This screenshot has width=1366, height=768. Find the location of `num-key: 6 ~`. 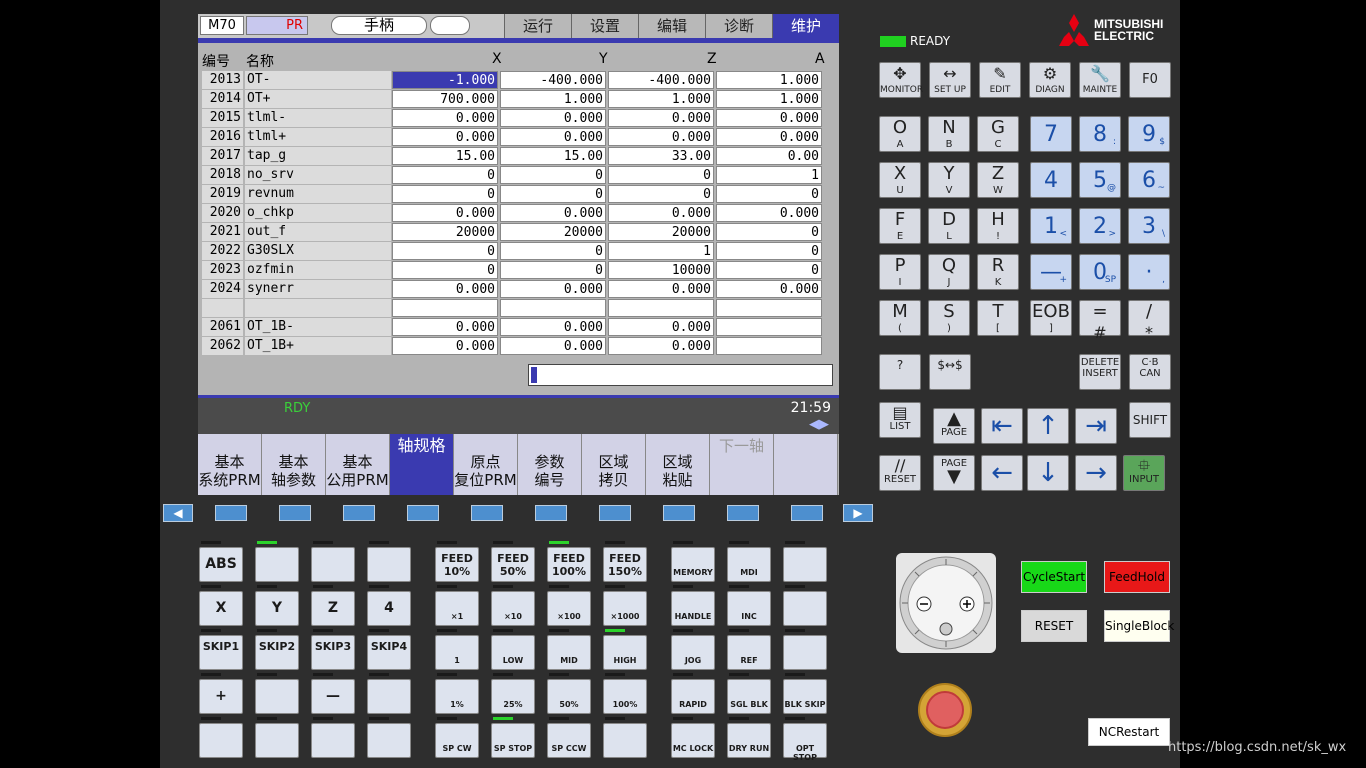

num-key: 6 ~ is located at coordinates (1149, 180).